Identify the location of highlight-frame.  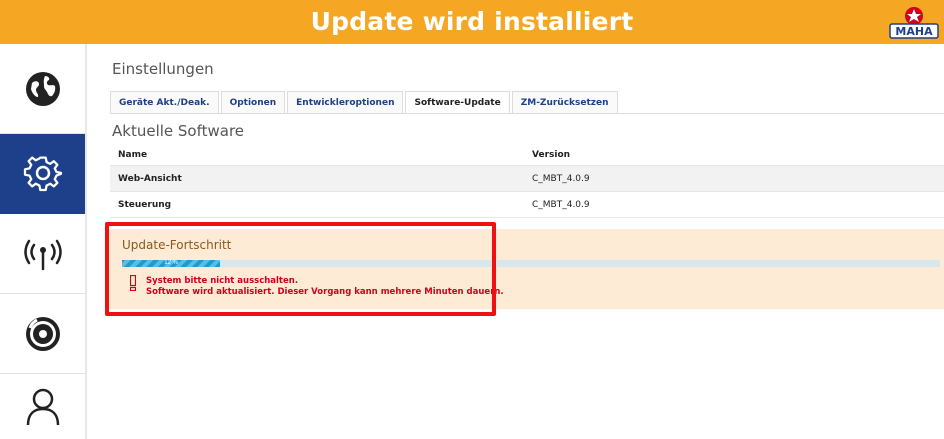
(300, 269).